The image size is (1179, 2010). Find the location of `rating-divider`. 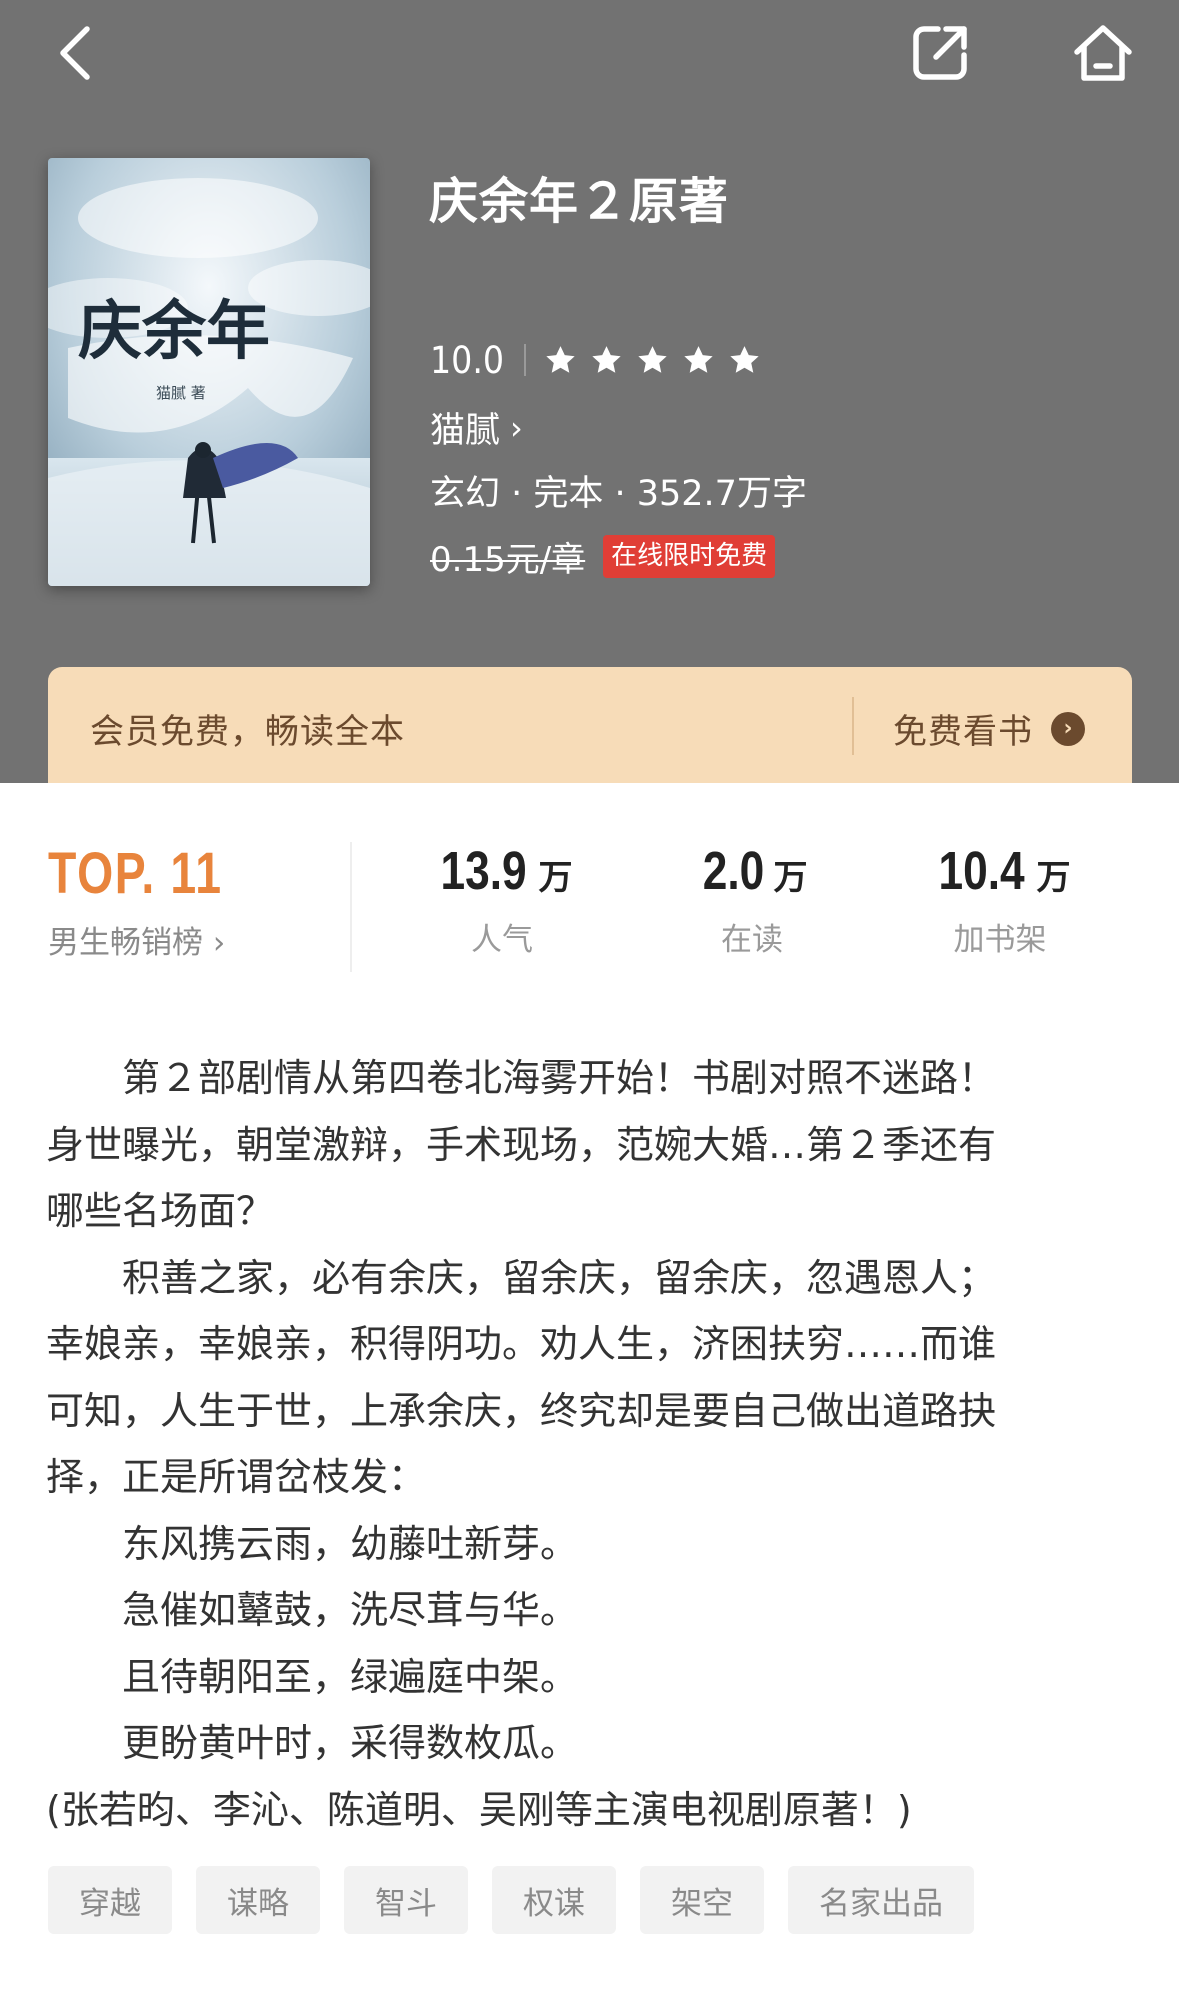

rating-divider is located at coordinates (525, 360).